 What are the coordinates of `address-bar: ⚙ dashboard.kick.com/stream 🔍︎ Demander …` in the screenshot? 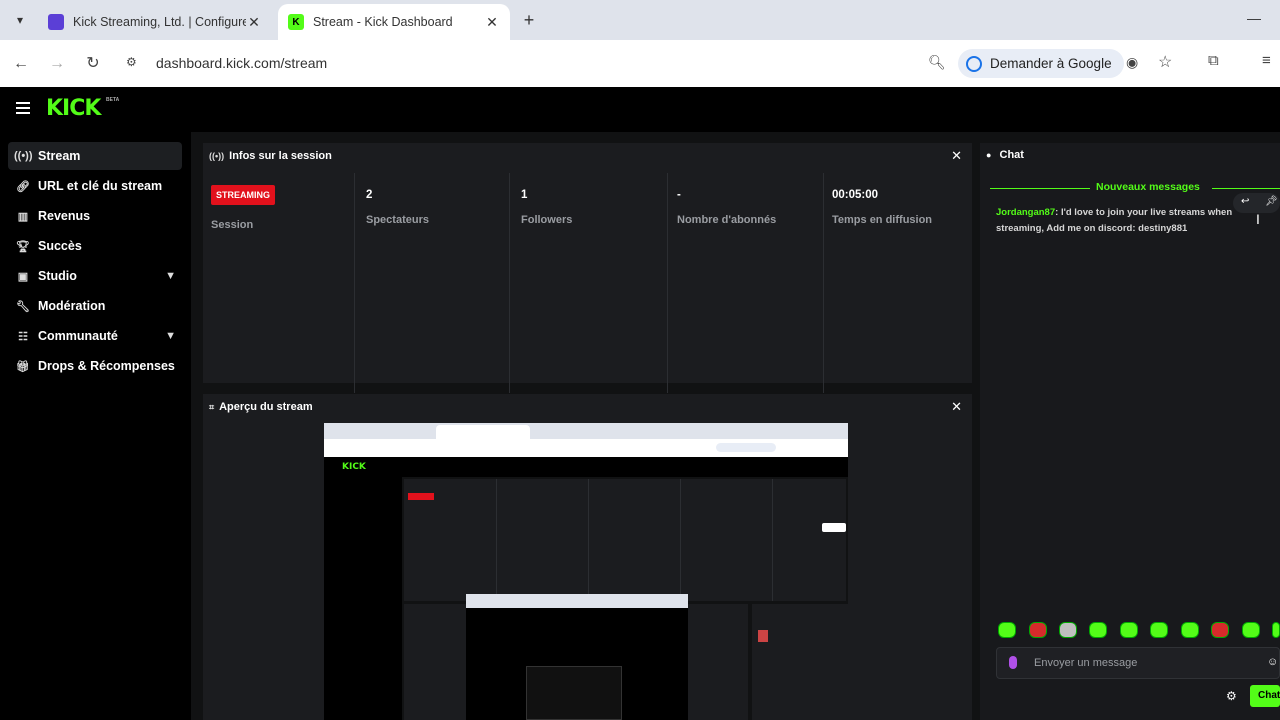 It's located at (655, 63).